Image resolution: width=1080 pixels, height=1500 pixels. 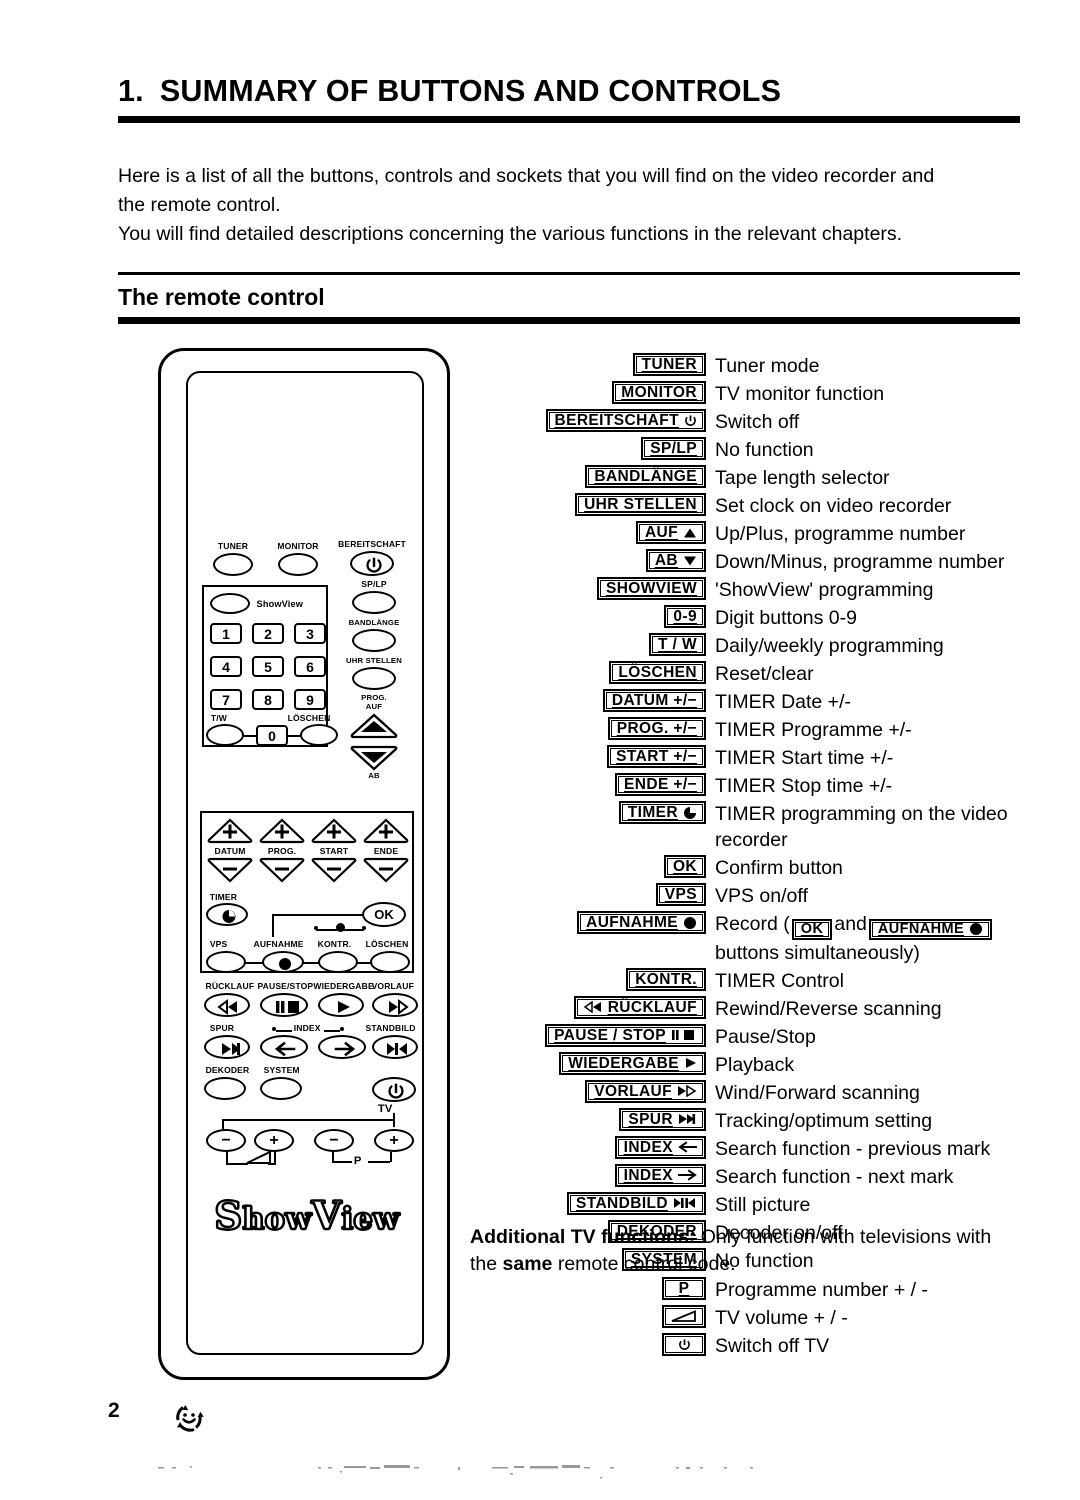 I want to click on remote-button-loeschen-keypad, so click(x=319, y=735).